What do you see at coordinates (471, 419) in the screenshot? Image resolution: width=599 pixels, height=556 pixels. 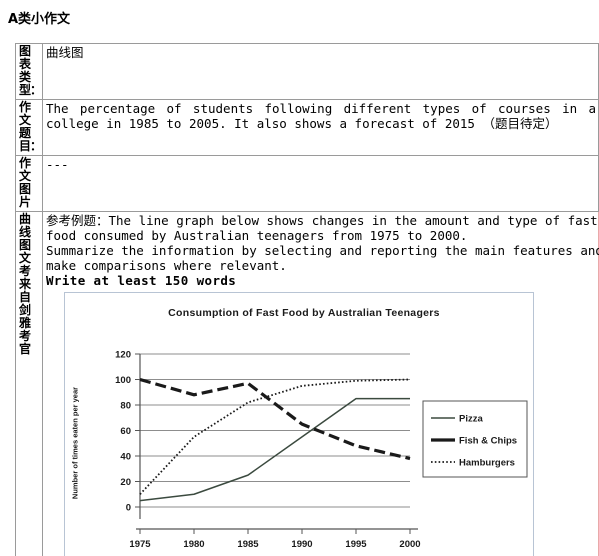 I see `chart-legend-label: Pizza` at bounding box center [471, 419].